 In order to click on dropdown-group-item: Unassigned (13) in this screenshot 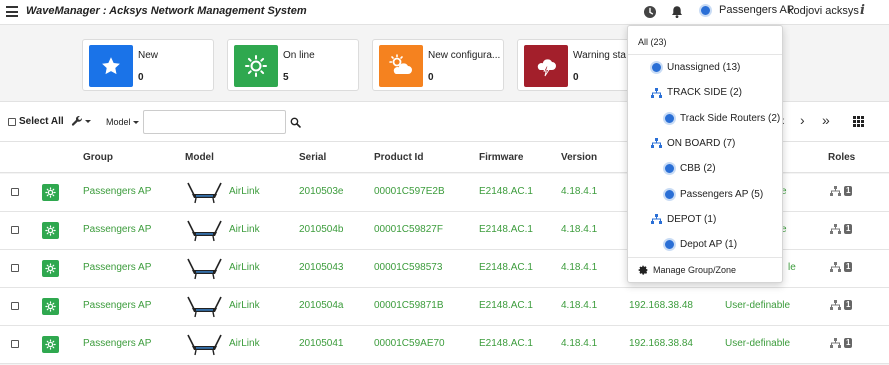, I will do `click(695, 67)`.